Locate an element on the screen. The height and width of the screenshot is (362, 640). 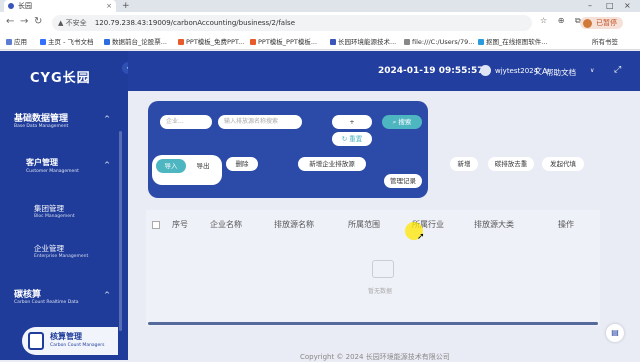
sidebar-item-accounting-management: 核算管理 Carbon Count Managers is located at coordinates (70, 341).